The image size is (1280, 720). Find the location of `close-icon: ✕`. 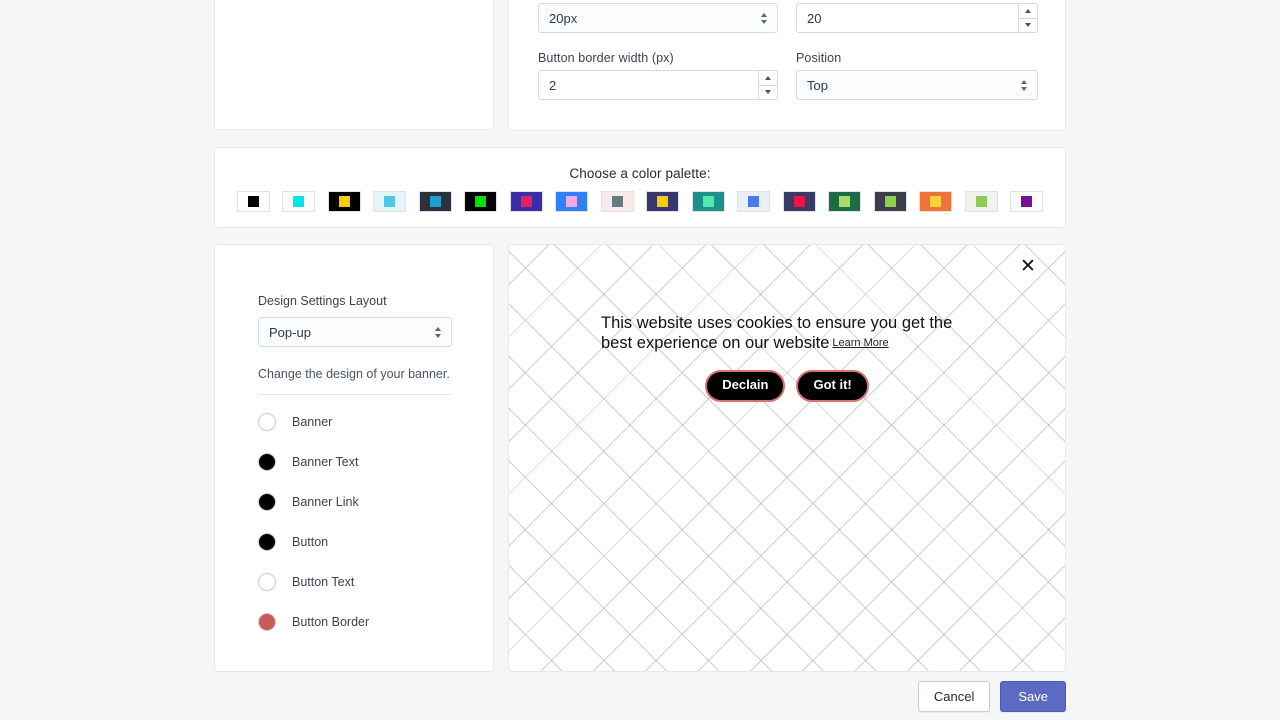

close-icon: ✕ is located at coordinates (1028, 266).